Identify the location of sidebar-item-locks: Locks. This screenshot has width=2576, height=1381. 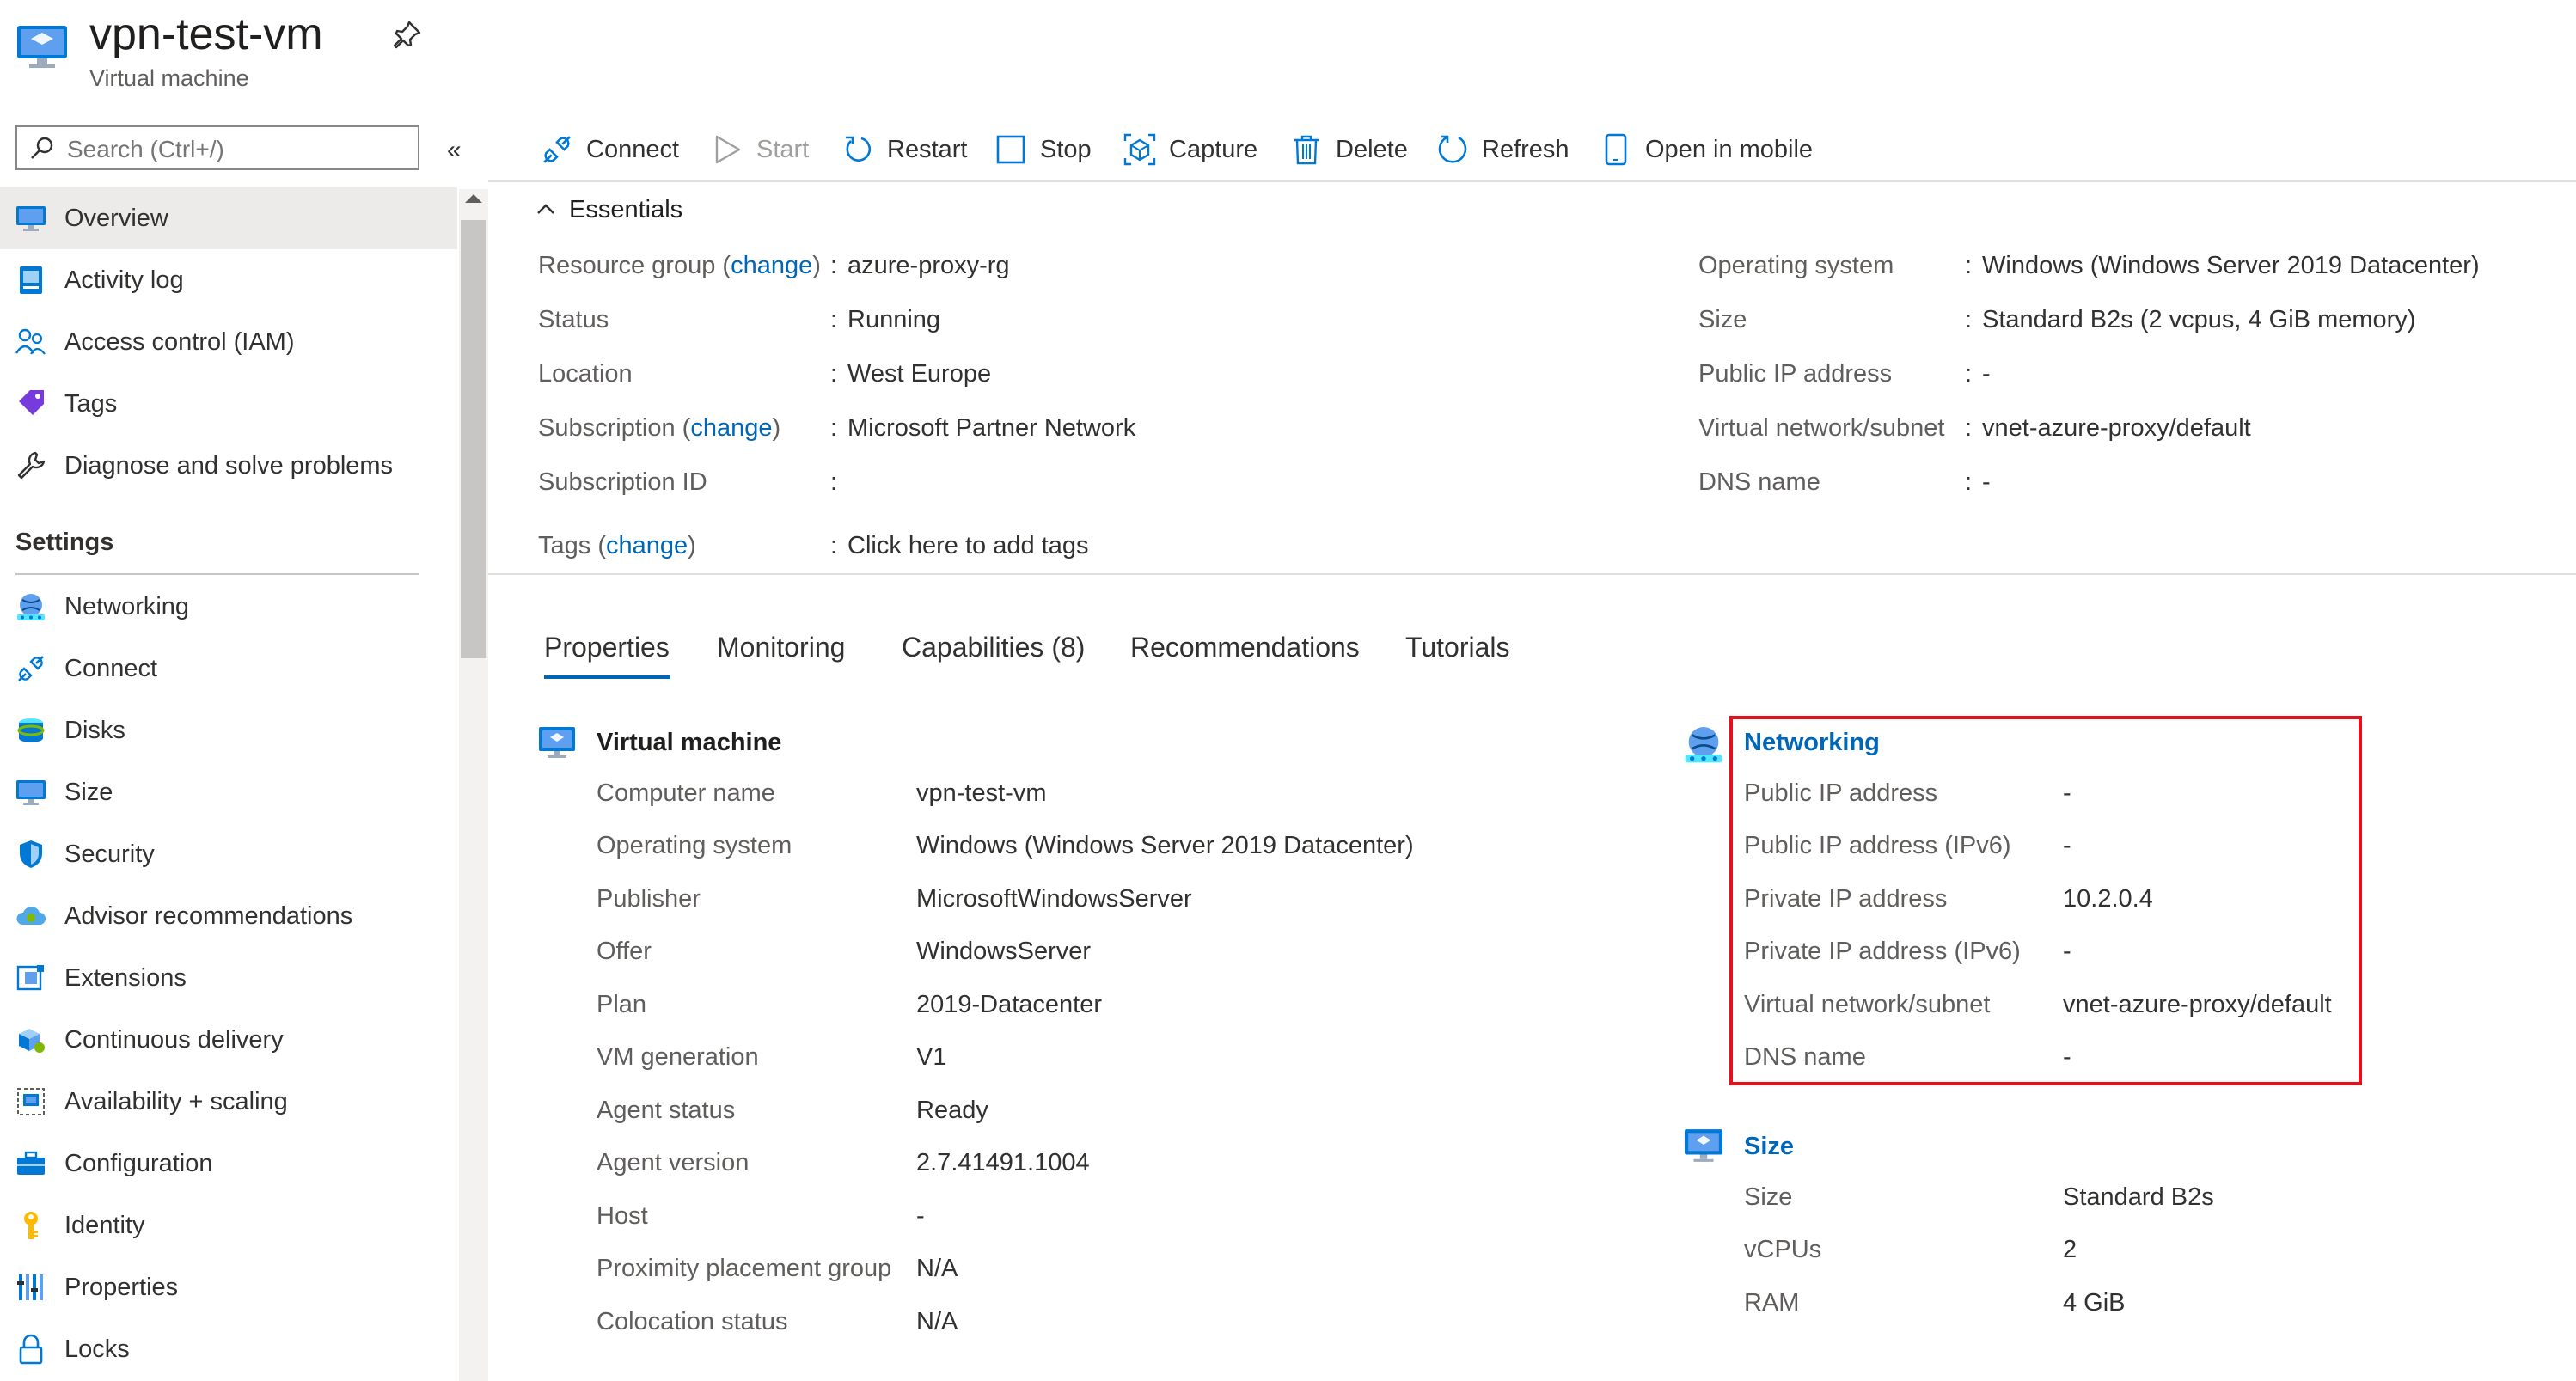
(228, 1349).